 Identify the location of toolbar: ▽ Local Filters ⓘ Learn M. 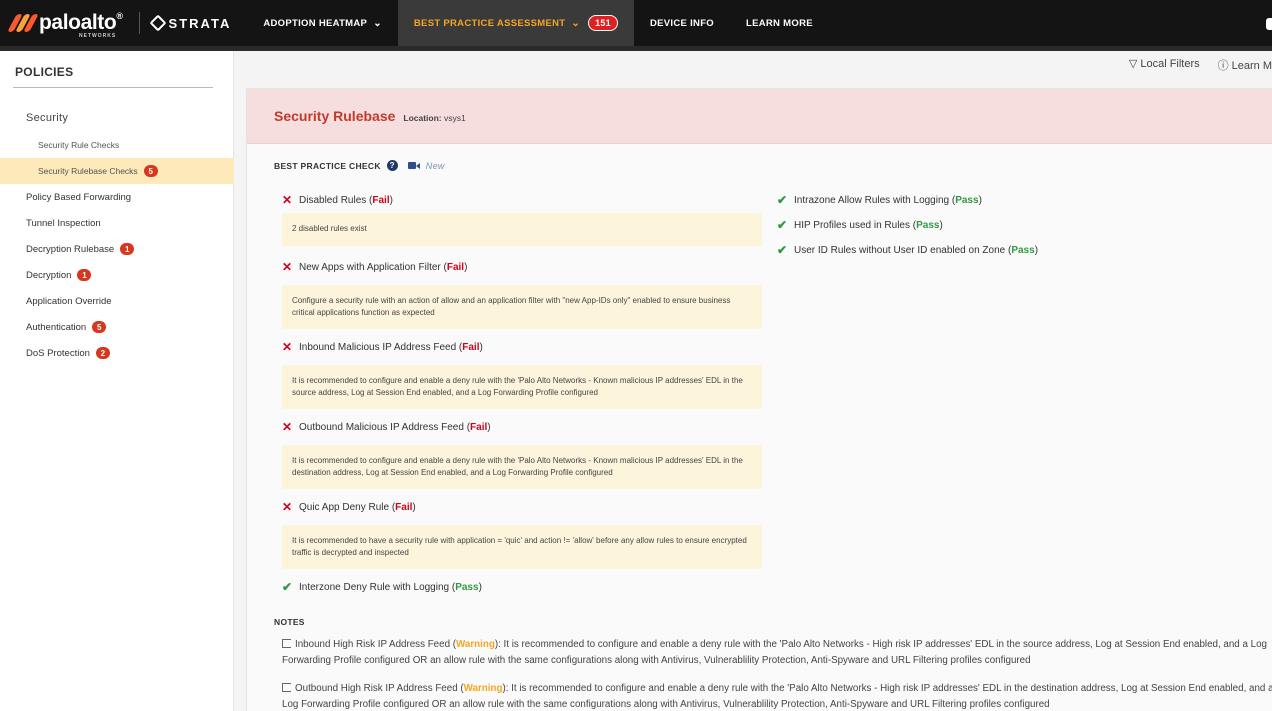
(1200, 65).